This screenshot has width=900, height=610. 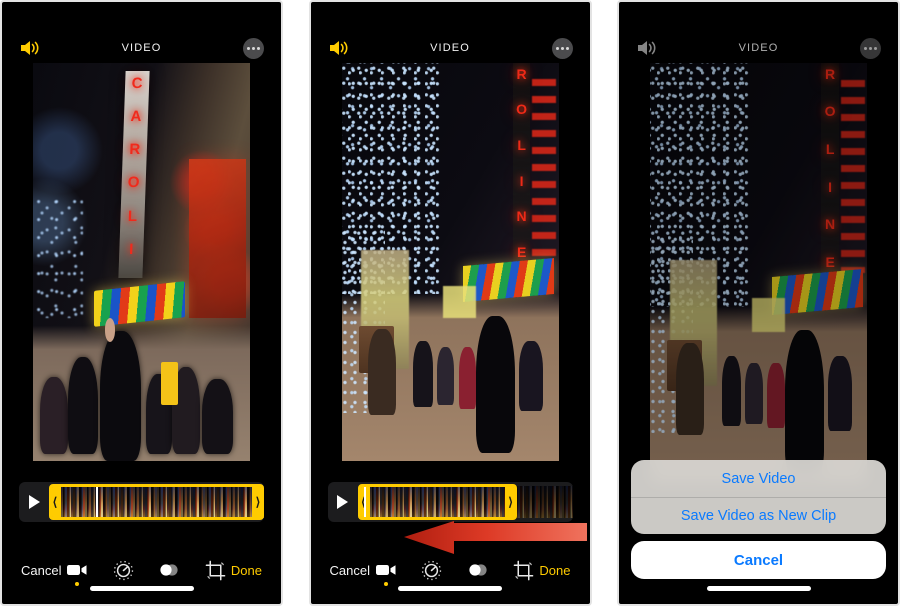 I want to click on editor-toolbar-2: Cancel Done, so click(x=450, y=570).